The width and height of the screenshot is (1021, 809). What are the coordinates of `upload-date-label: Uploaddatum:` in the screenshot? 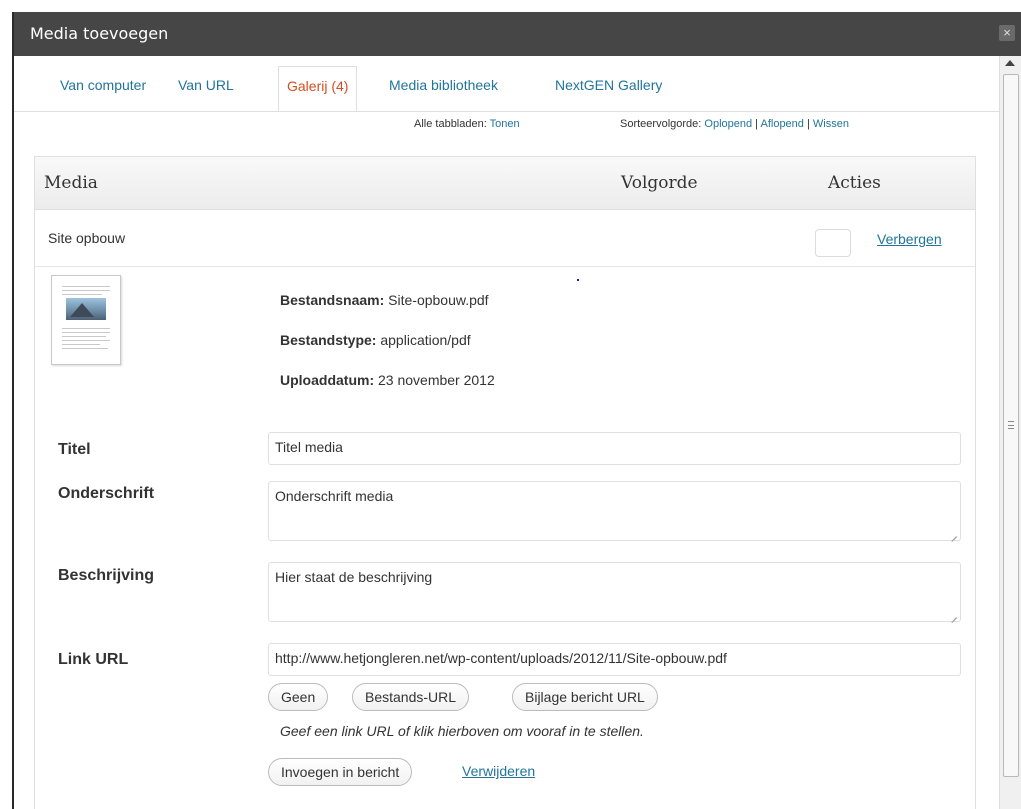 It's located at (327, 380).